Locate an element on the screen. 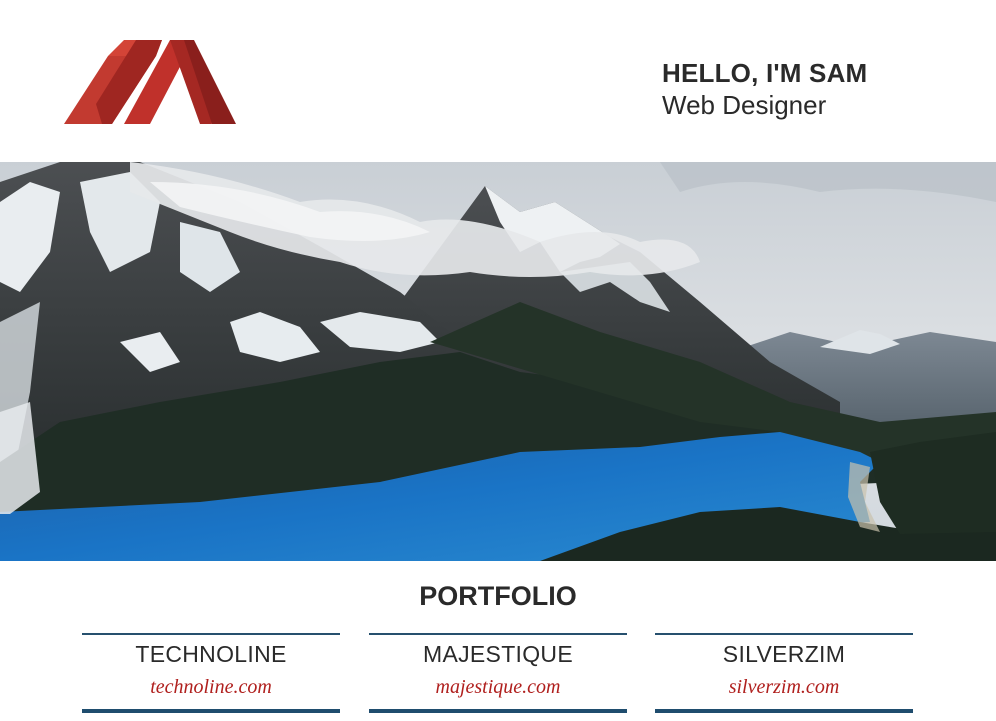  role-subtitle: Web Designer is located at coordinates (744, 105).